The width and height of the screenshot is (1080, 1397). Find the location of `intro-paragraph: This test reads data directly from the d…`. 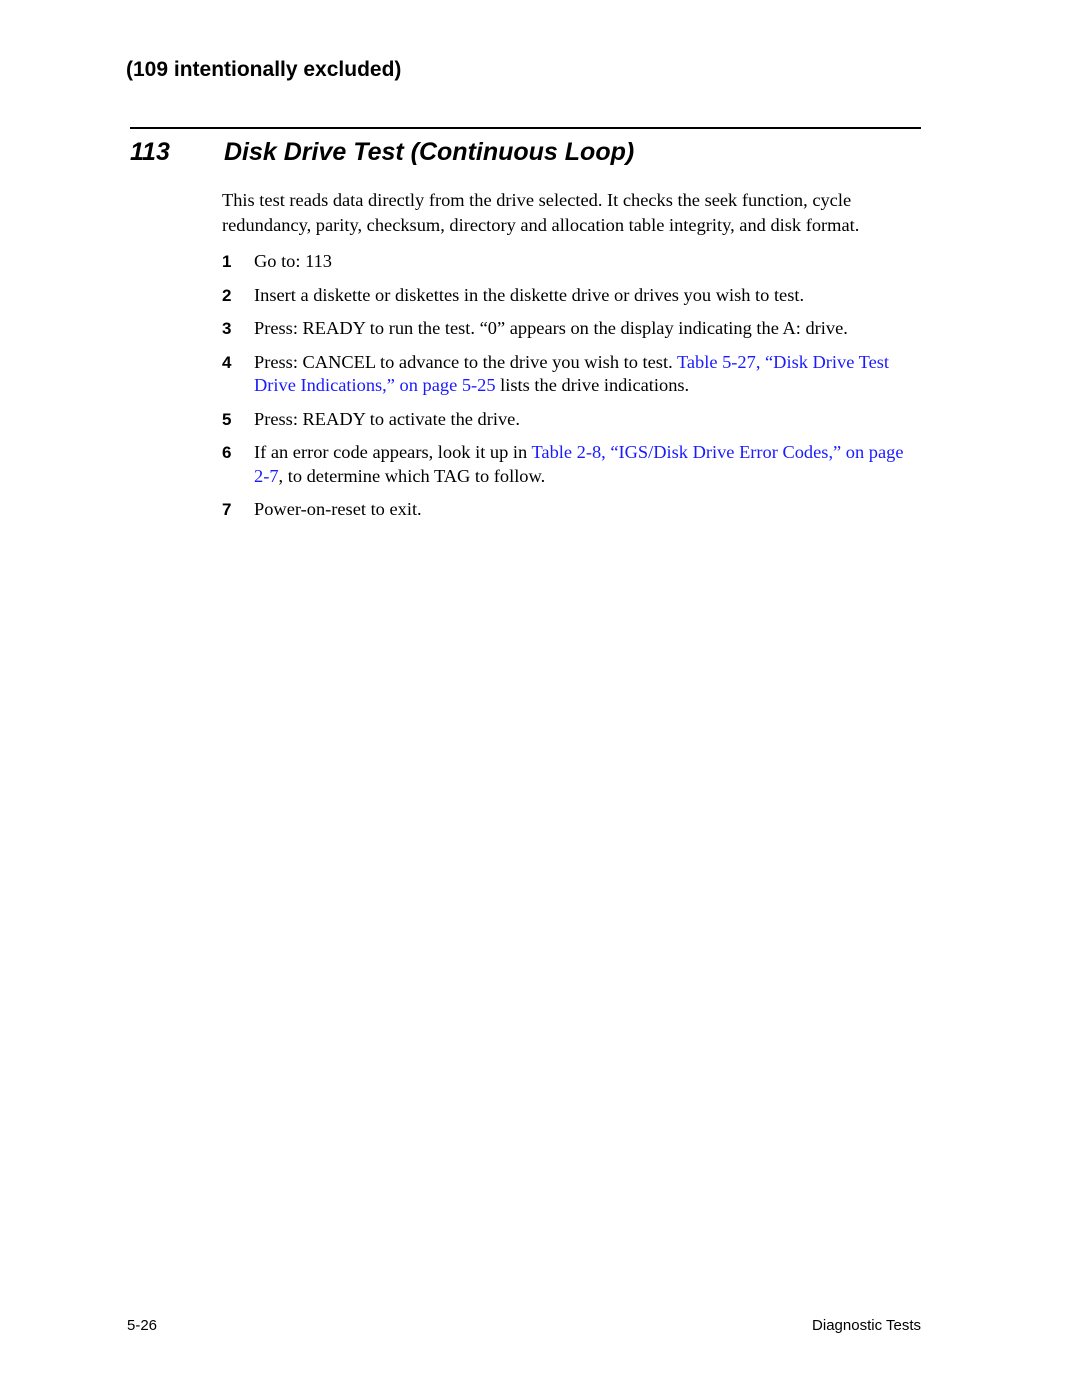

intro-paragraph: This test reads data directly from the d… is located at coordinates (541, 212).